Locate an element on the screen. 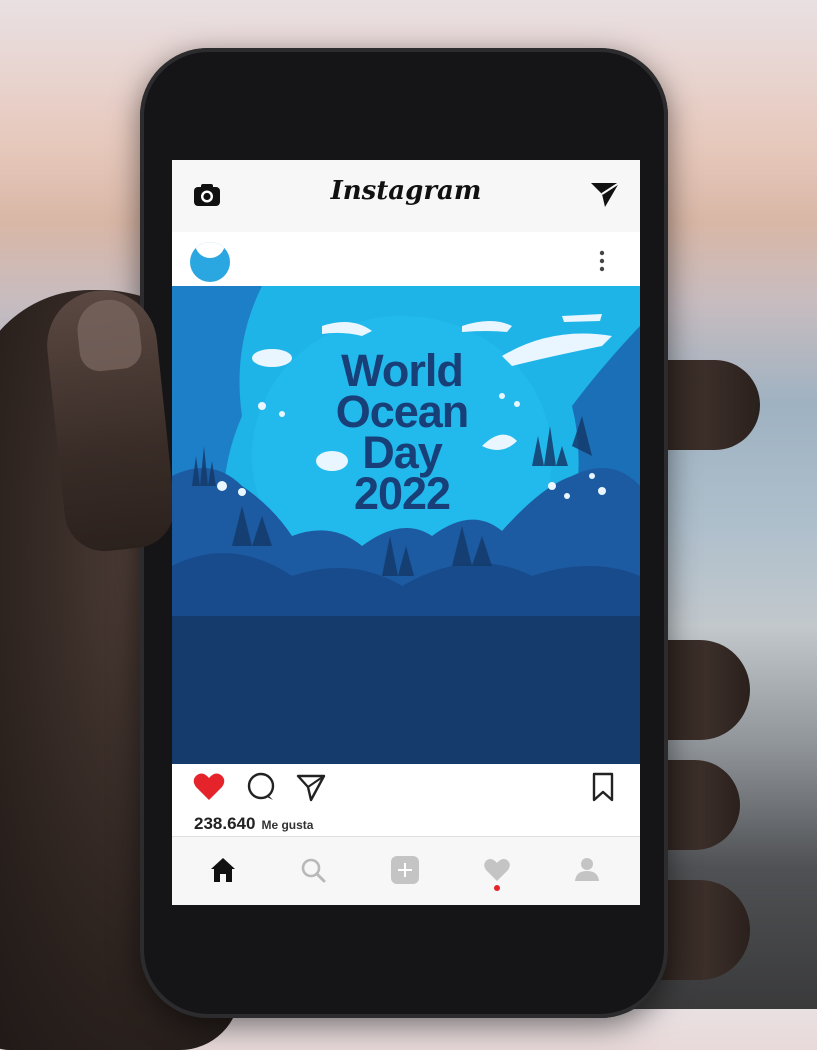 The image size is (817, 1050). post-image-title-line: Ocean is located at coordinates (402, 411).